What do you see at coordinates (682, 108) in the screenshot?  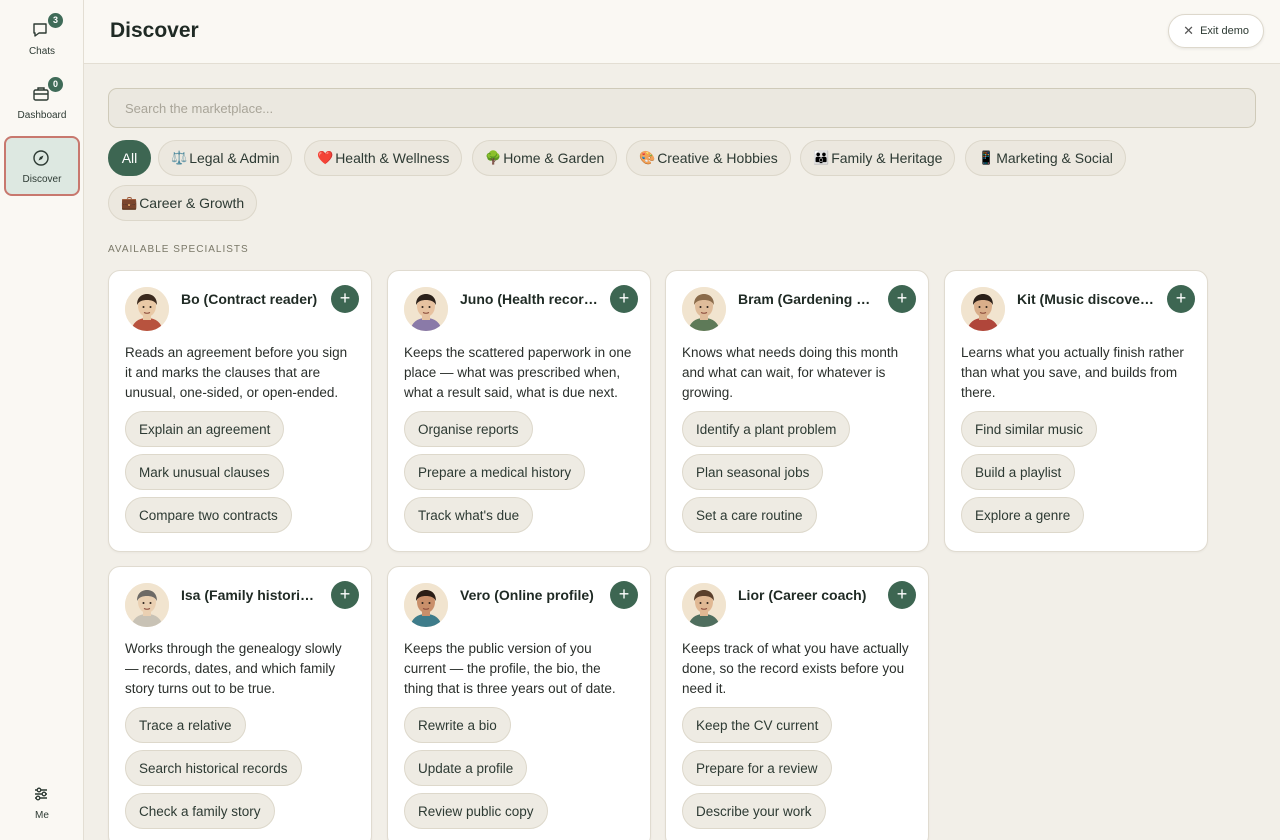 I see `search-input` at bounding box center [682, 108].